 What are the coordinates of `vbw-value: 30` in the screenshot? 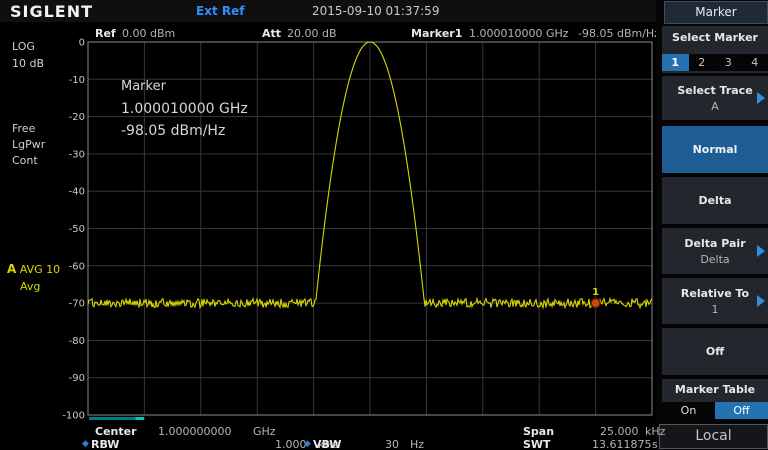 It's located at (392, 444).